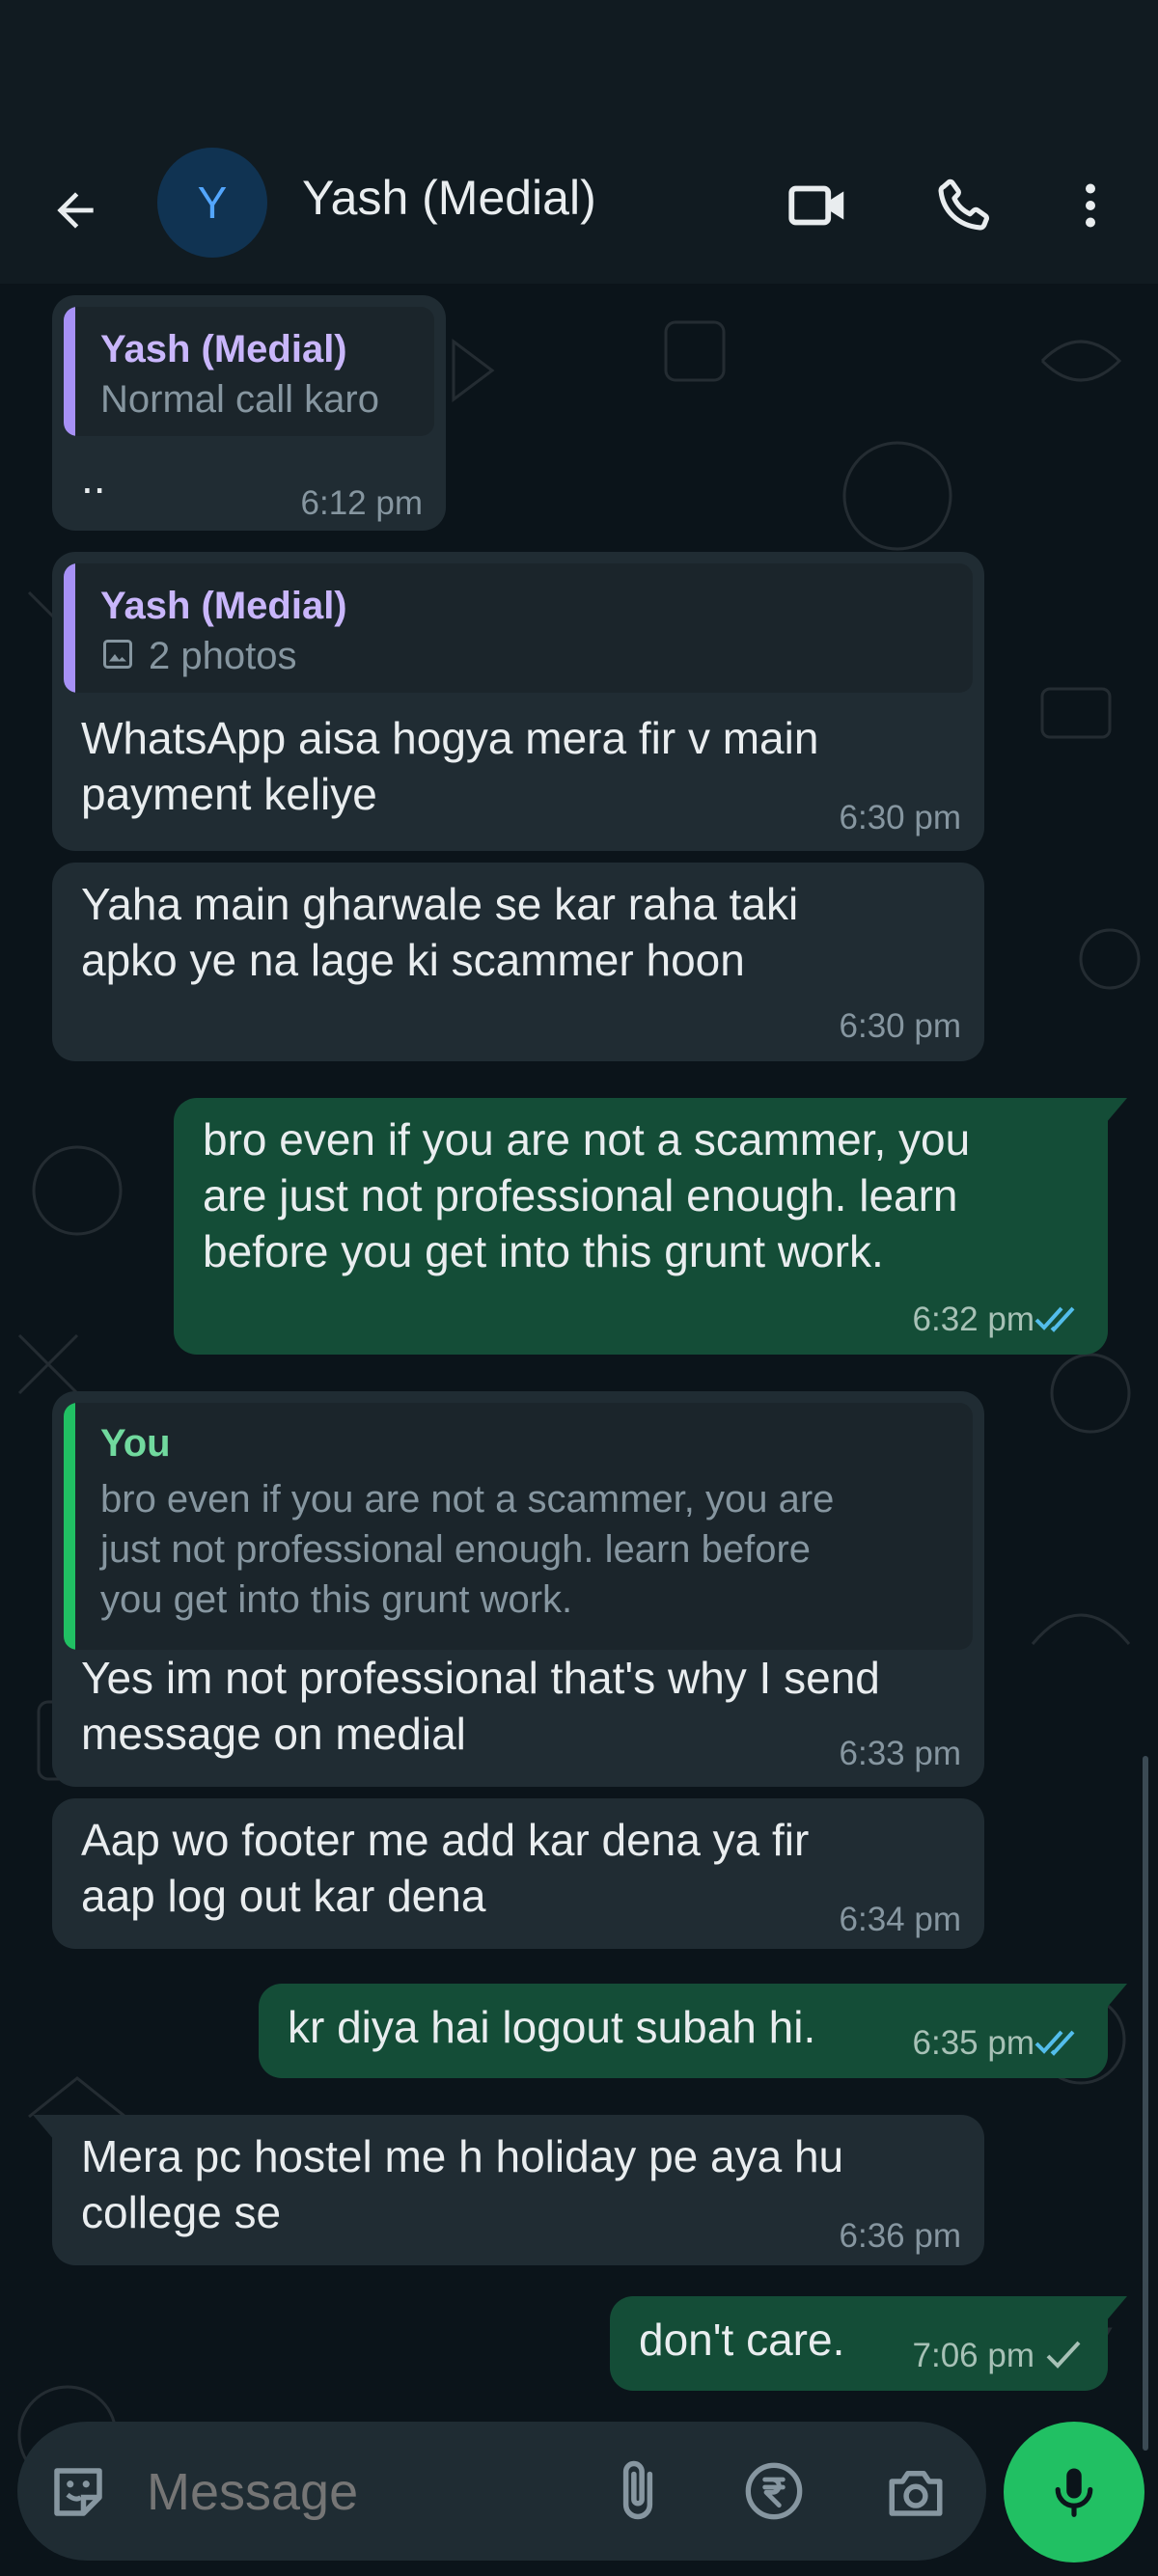 This screenshot has width=1158, height=2576. I want to click on message-time: 6:35 pm, so click(973, 2043).